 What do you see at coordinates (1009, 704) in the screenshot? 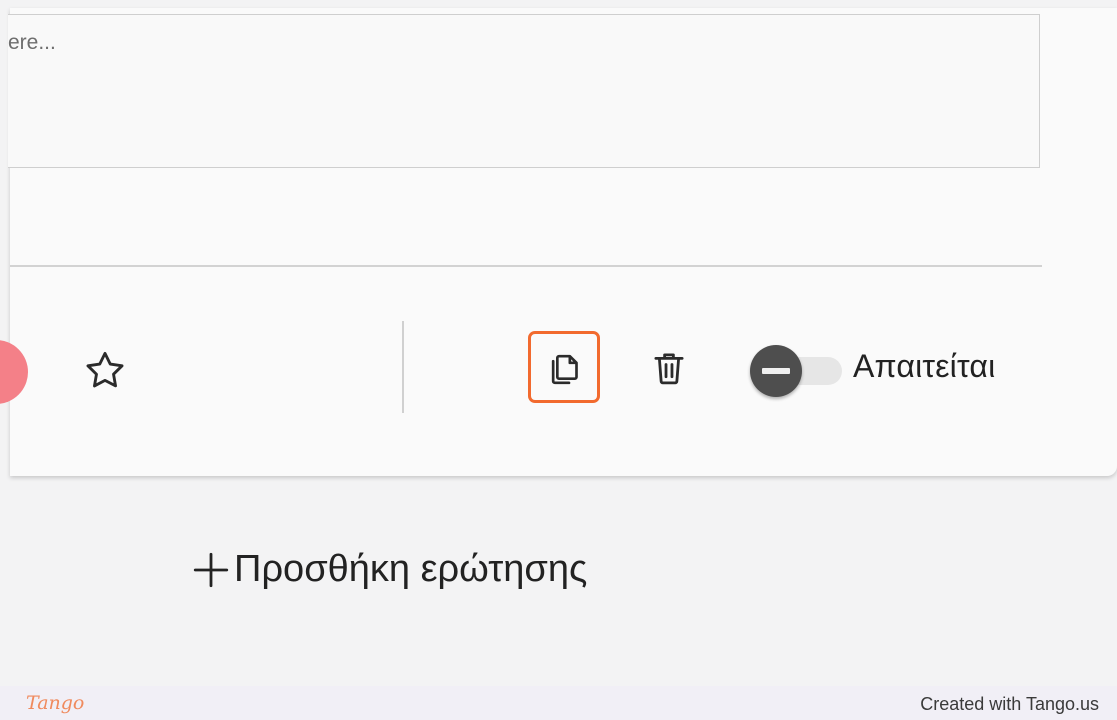
I see `created-with-credit: Created with Tango.us` at bounding box center [1009, 704].